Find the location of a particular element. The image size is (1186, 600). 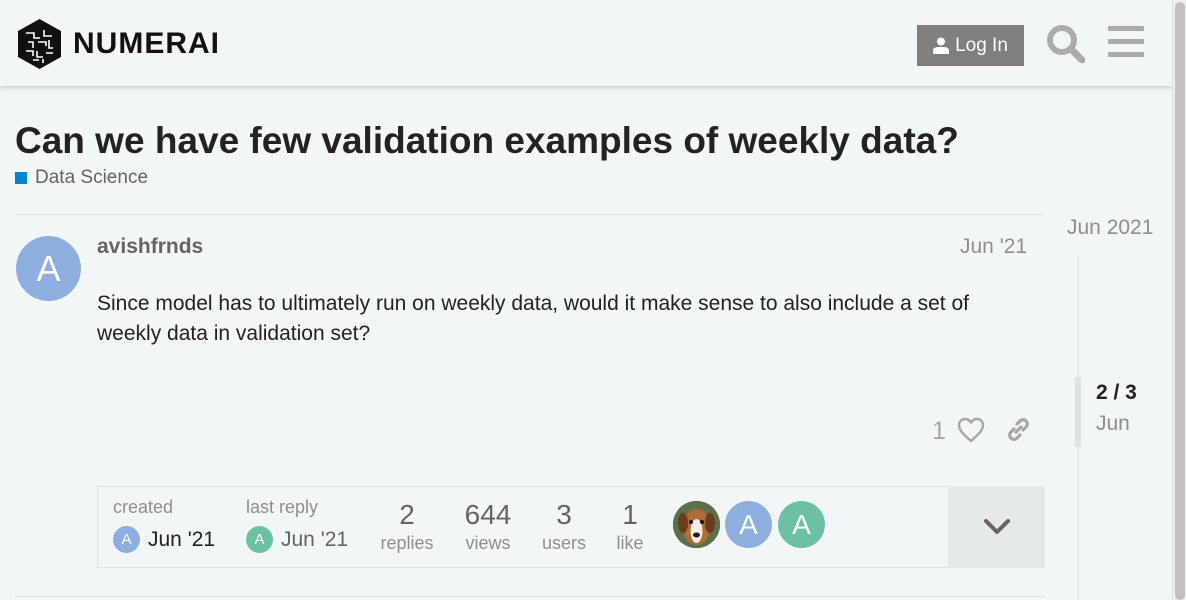

last-reply-label: last reply is located at coordinates (282, 507).